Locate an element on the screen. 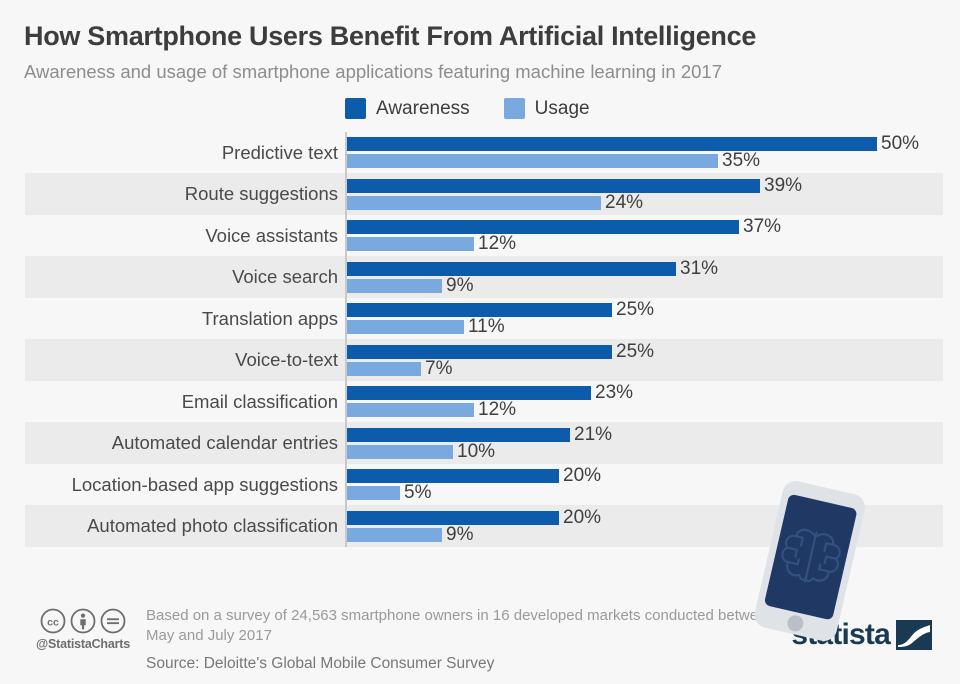  bar-value-usage: 11% is located at coordinates (486, 327).